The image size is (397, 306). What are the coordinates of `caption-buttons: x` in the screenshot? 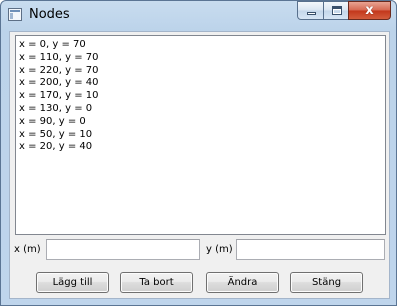 It's located at (344, 11).